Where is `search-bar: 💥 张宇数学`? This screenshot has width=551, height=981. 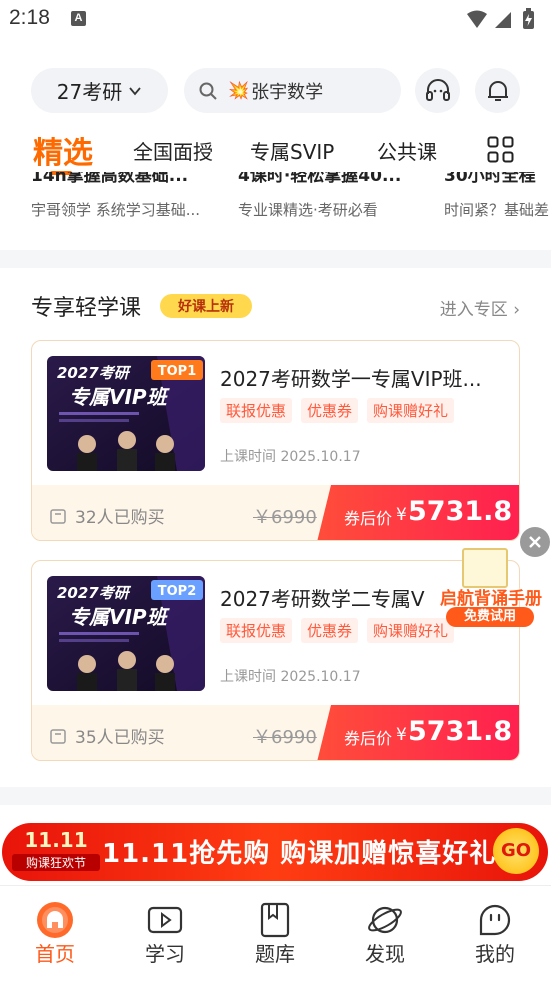 search-bar: 💥 张宇数学 is located at coordinates (292, 90).